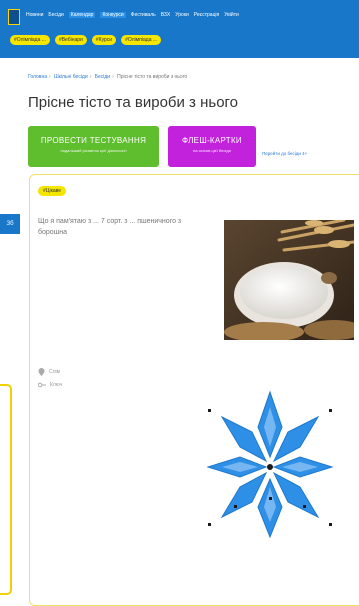  What do you see at coordinates (212, 146) in the screenshot?
I see `flash-cards-button: ФЛЕШ-КАРТКИ на основі цієї бесіди` at bounding box center [212, 146].